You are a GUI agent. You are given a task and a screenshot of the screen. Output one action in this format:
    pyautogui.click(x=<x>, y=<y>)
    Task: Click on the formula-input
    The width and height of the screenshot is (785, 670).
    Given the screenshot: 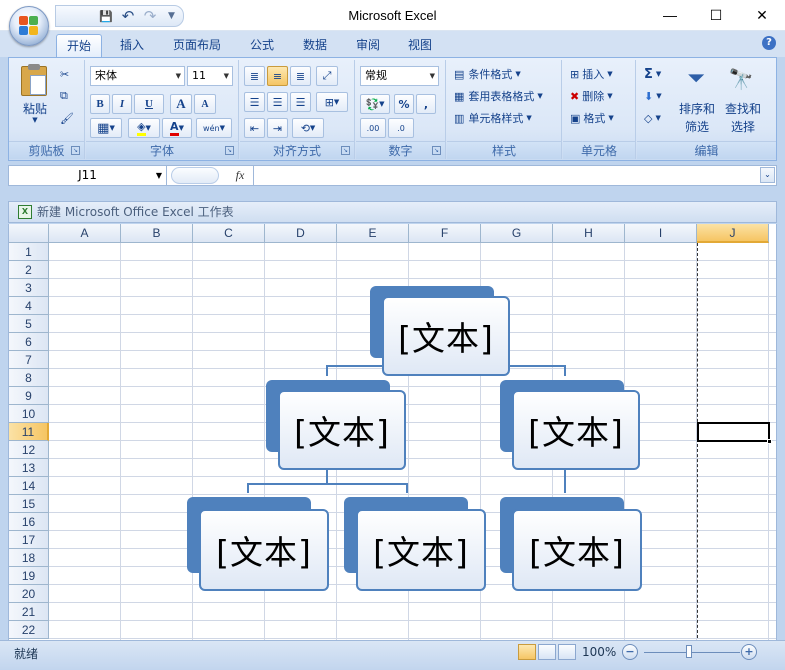 What is the action you would take?
    pyautogui.click(x=505, y=175)
    